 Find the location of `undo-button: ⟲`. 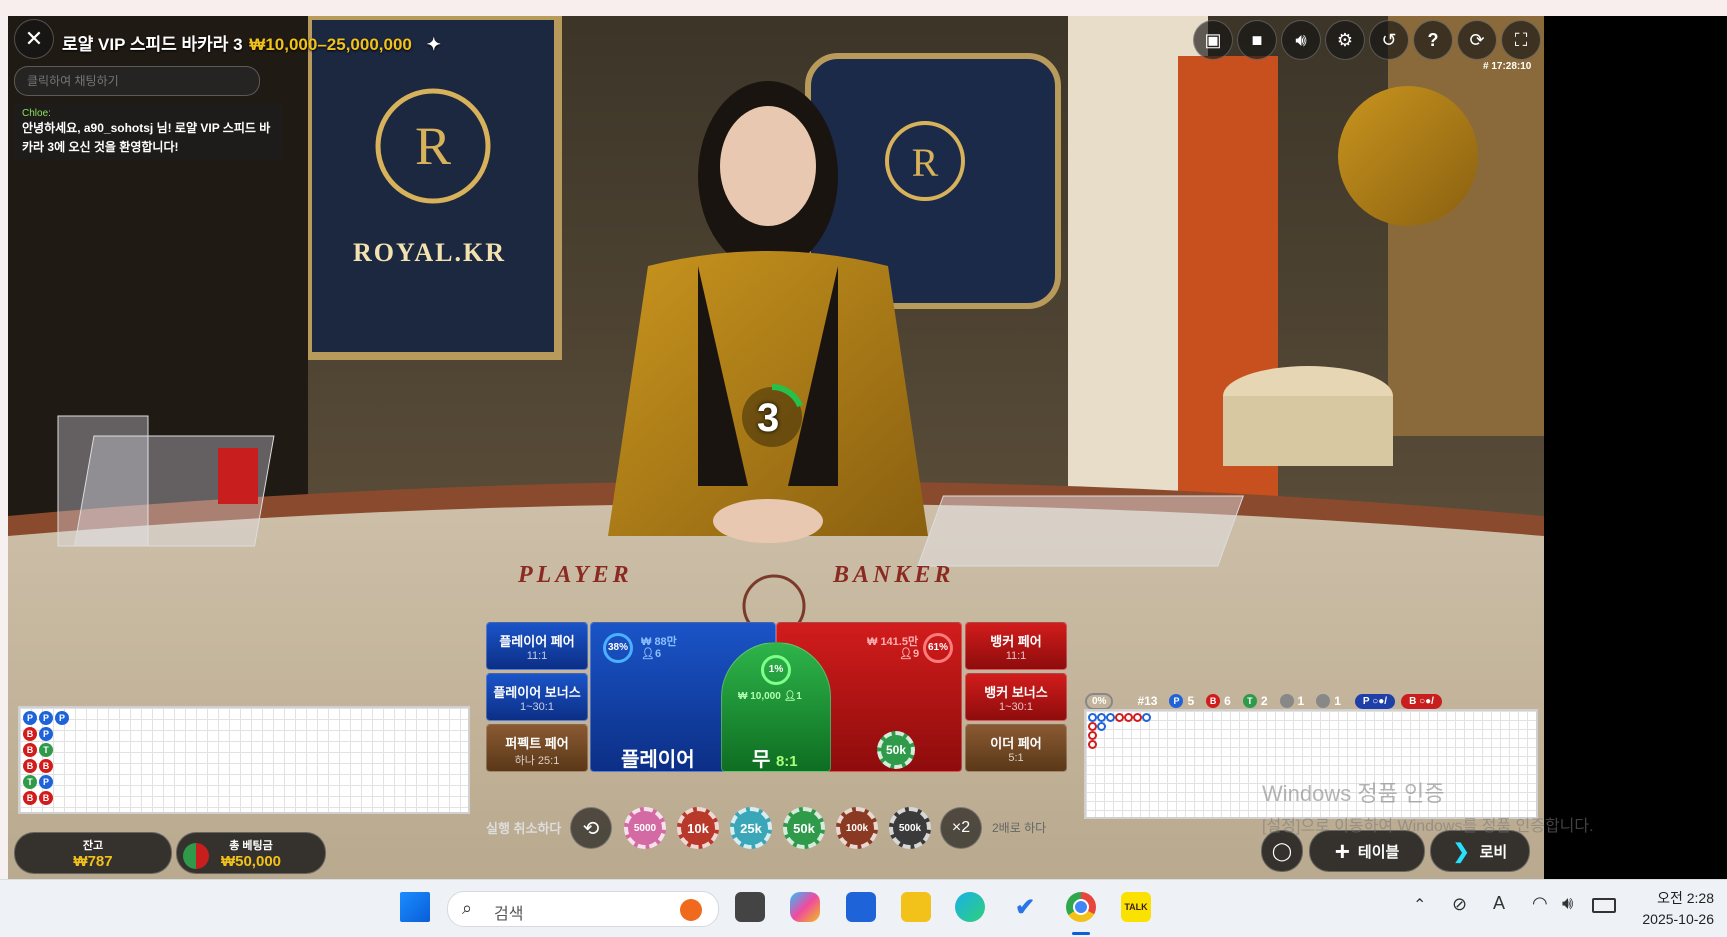

undo-button: ⟲ is located at coordinates (591, 828).